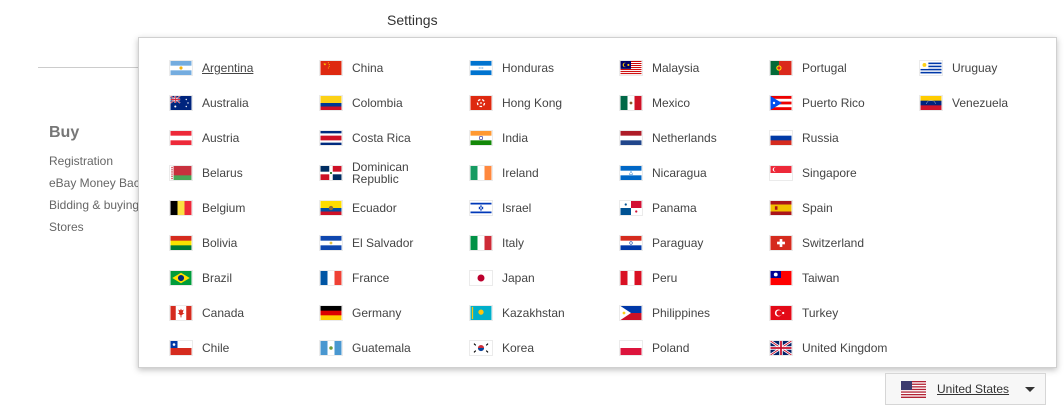 This screenshot has width=1064, height=414. What do you see at coordinates (544, 278) in the screenshot?
I see `country-item-japan: Japan` at bounding box center [544, 278].